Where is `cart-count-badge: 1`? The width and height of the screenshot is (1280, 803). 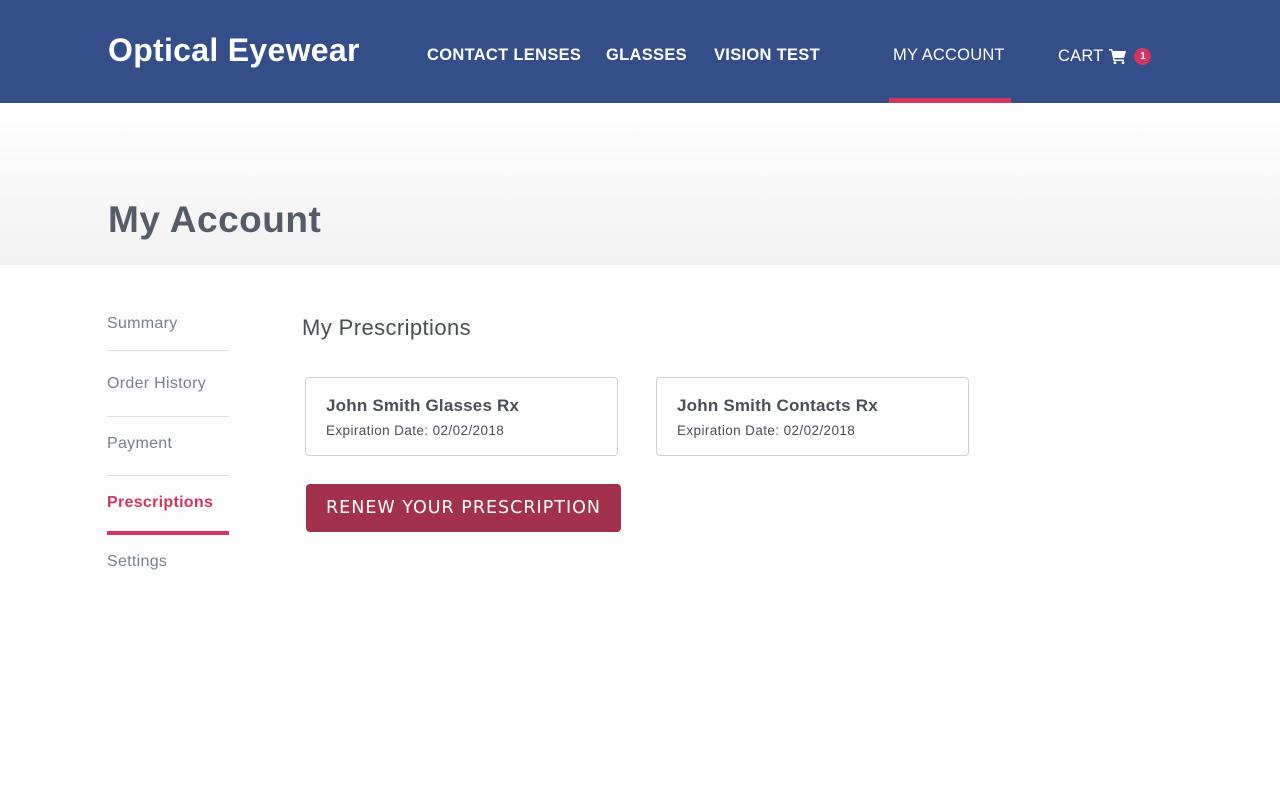 cart-count-badge: 1 is located at coordinates (1143, 56).